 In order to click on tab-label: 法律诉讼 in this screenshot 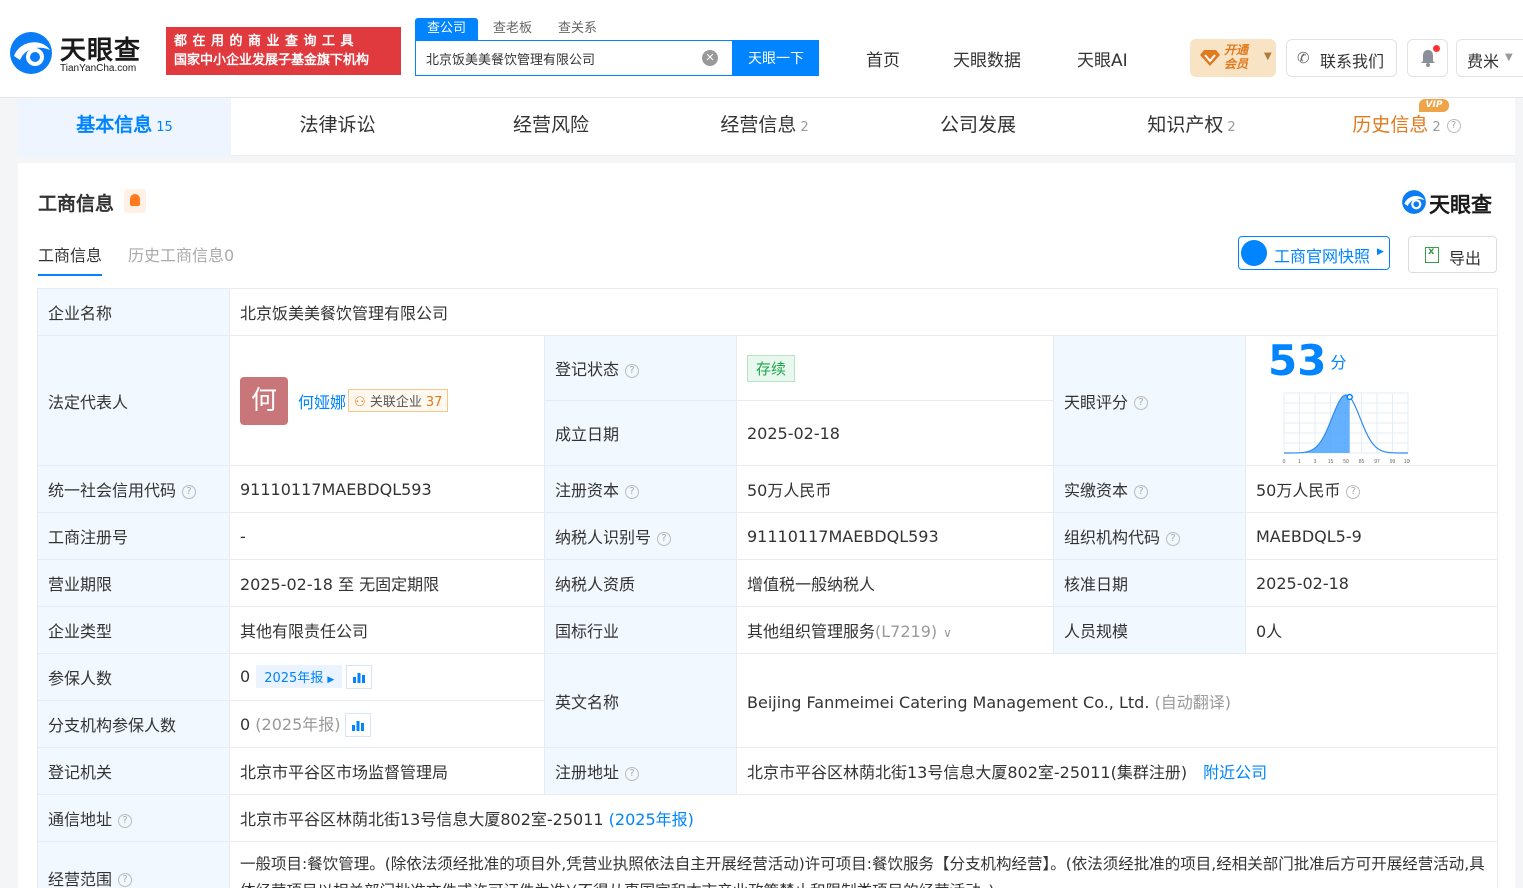, I will do `click(337, 125)`.